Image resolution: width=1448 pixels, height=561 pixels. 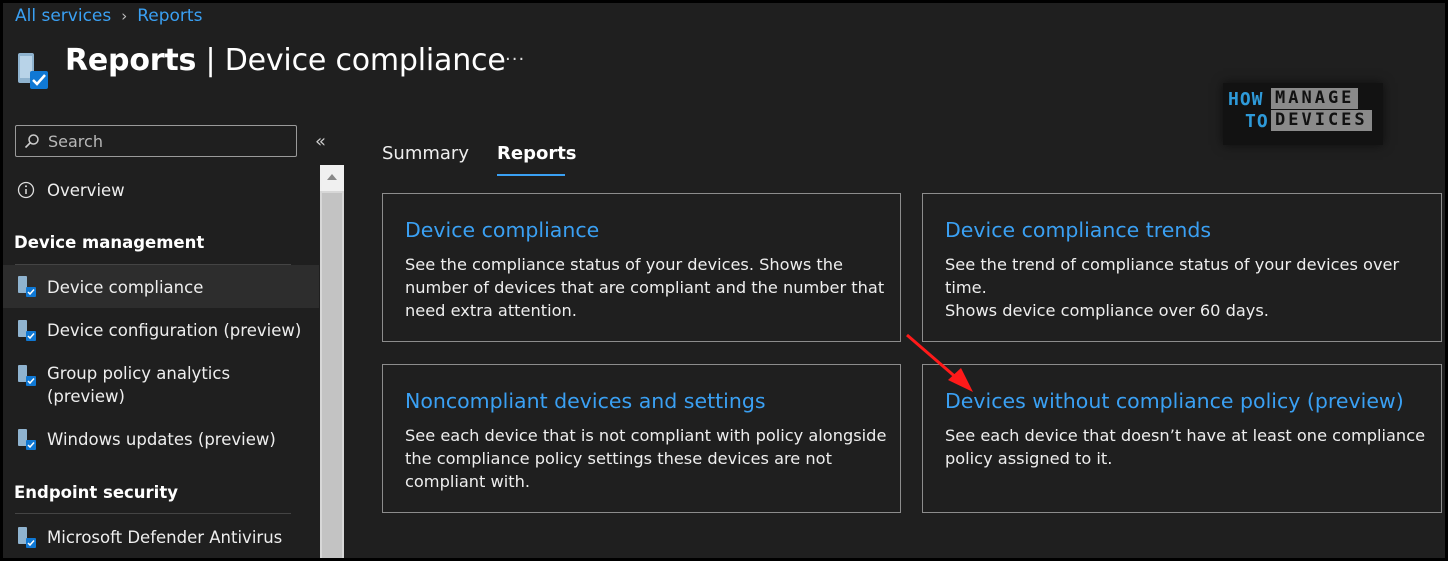 What do you see at coordinates (531, 175) in the screenshot?
I see `active-tab-indicator` at bounding box center [531, 175].